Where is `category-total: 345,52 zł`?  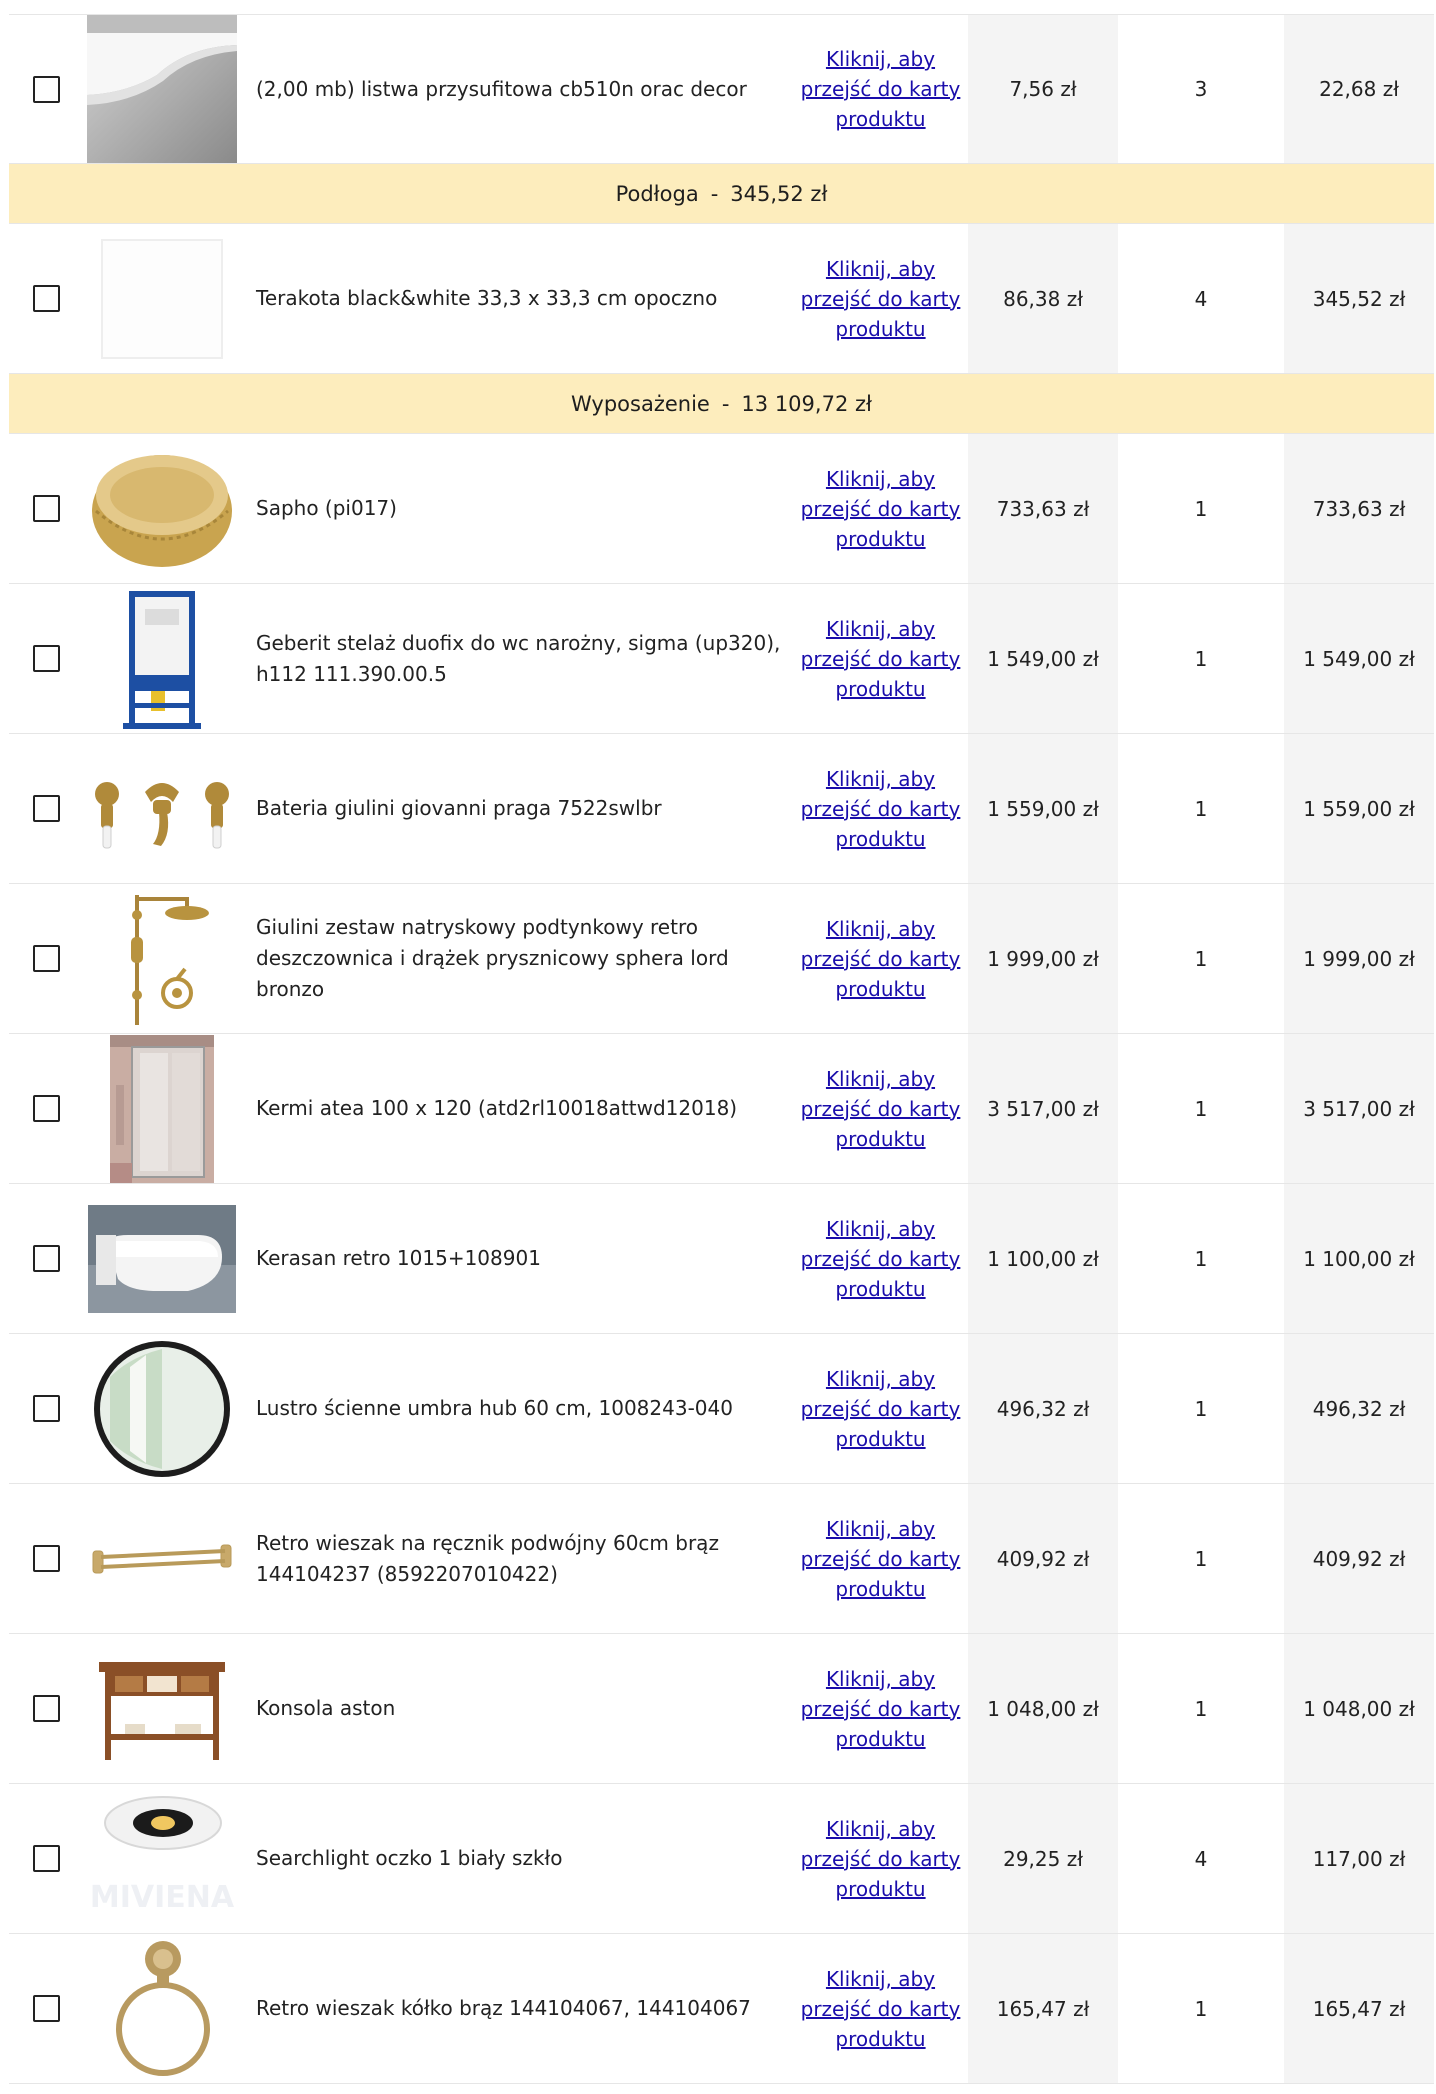
category-total: 345,52 zł is located at coordinates (779, 193).